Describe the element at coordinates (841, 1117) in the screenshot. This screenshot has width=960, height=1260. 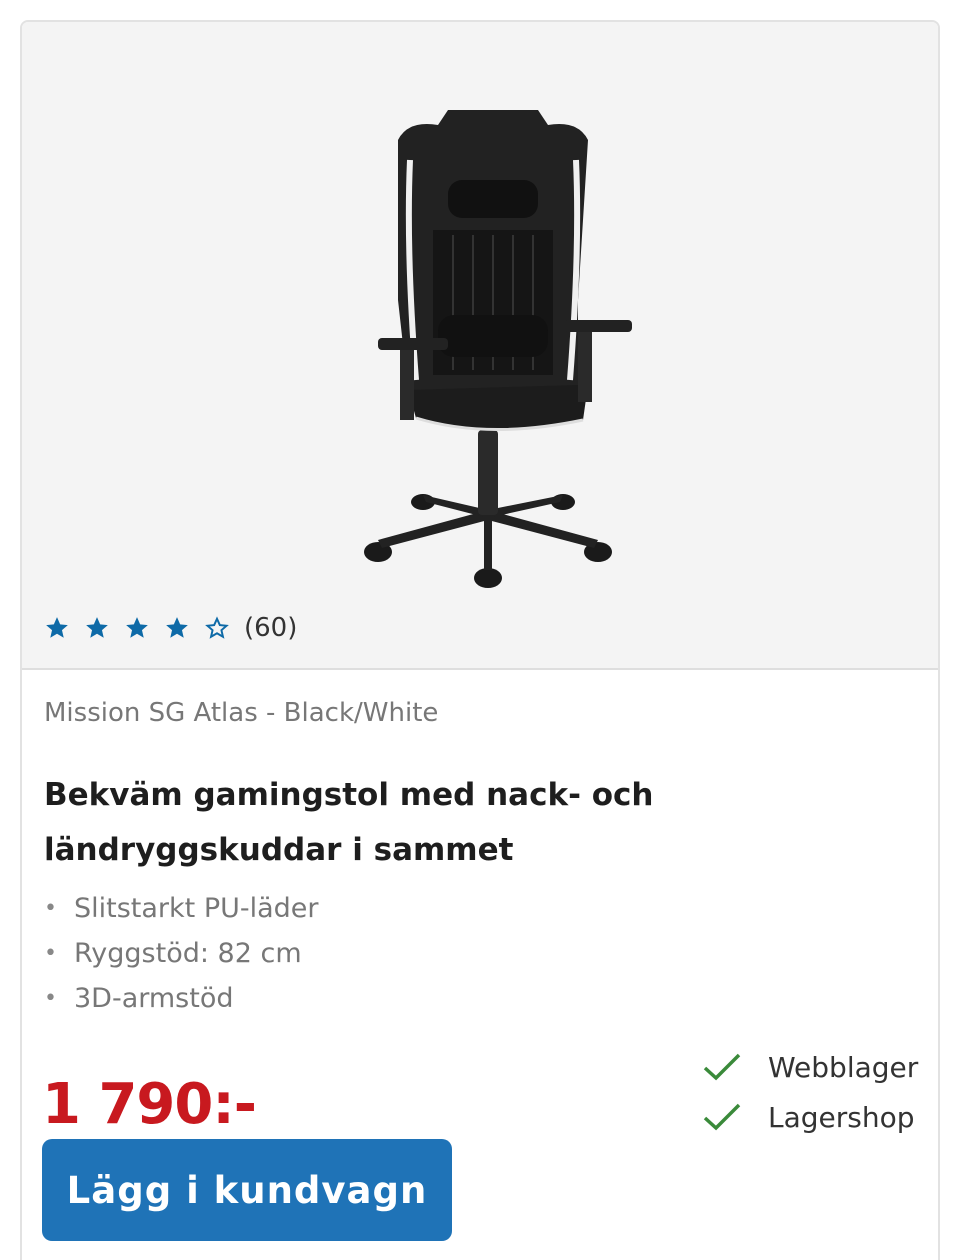
I see `stock-label: Lagershop` at that location.